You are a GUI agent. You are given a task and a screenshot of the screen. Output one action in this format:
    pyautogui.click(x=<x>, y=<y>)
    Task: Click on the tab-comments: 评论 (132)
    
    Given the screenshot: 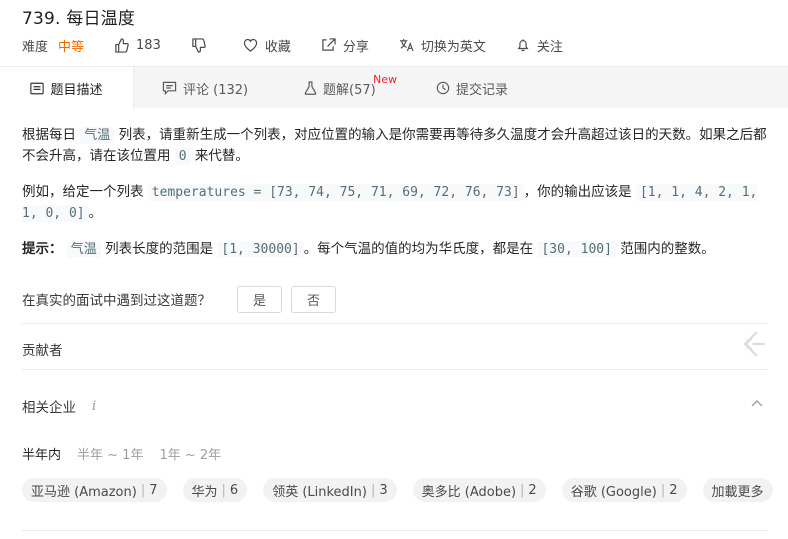 What is the action you would take?
    pyautogui.click(x=205, y=88)
    